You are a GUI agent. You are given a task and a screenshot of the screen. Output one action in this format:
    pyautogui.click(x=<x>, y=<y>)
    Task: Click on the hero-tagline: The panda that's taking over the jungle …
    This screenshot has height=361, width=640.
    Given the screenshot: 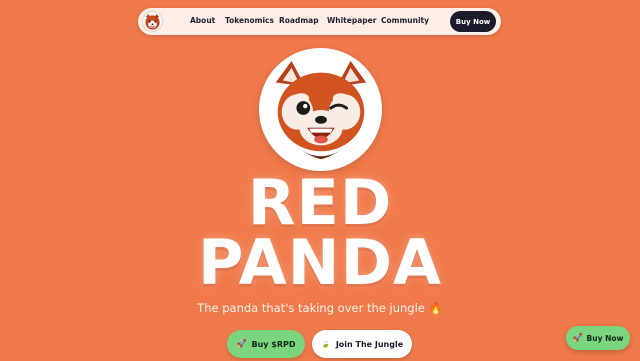 What is the action you would take?
    pyautogui.click(x=320, y=308)
    